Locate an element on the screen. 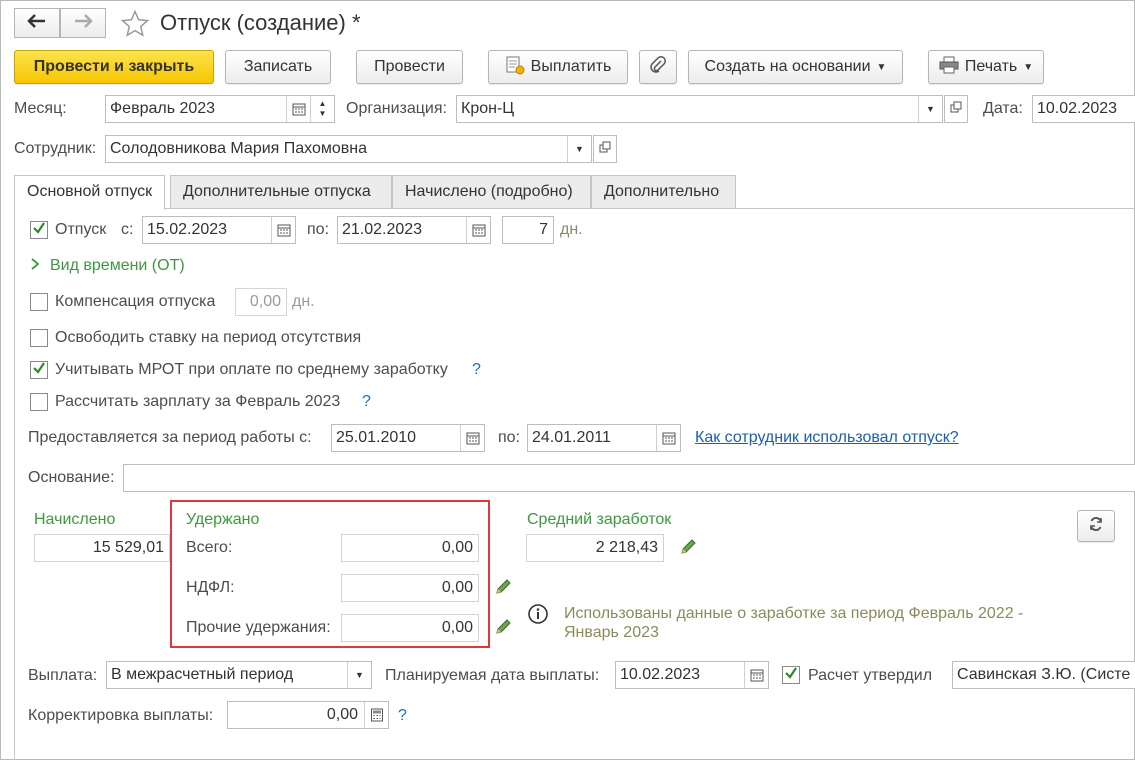 Image resolution: width=1135 pixels, height=760 pixels. payment-value: В межрасчетный период is located at coordinates (202, 674).